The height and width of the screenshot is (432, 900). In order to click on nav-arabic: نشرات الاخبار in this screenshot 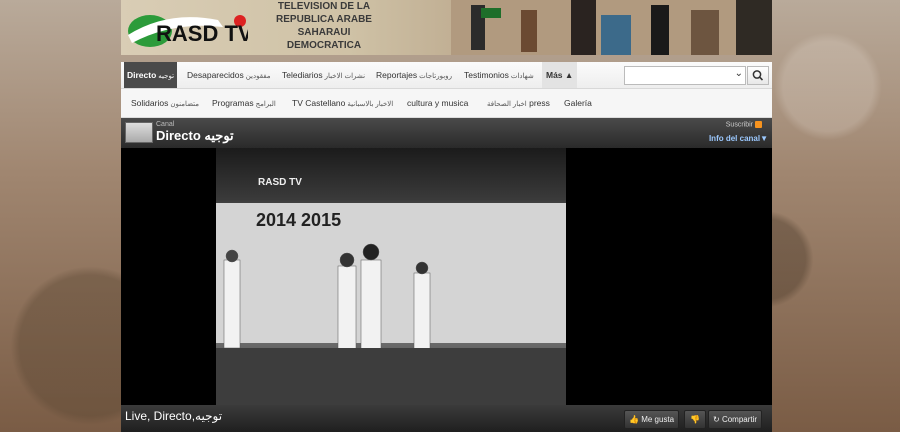, I will do `click(345, 76)`.